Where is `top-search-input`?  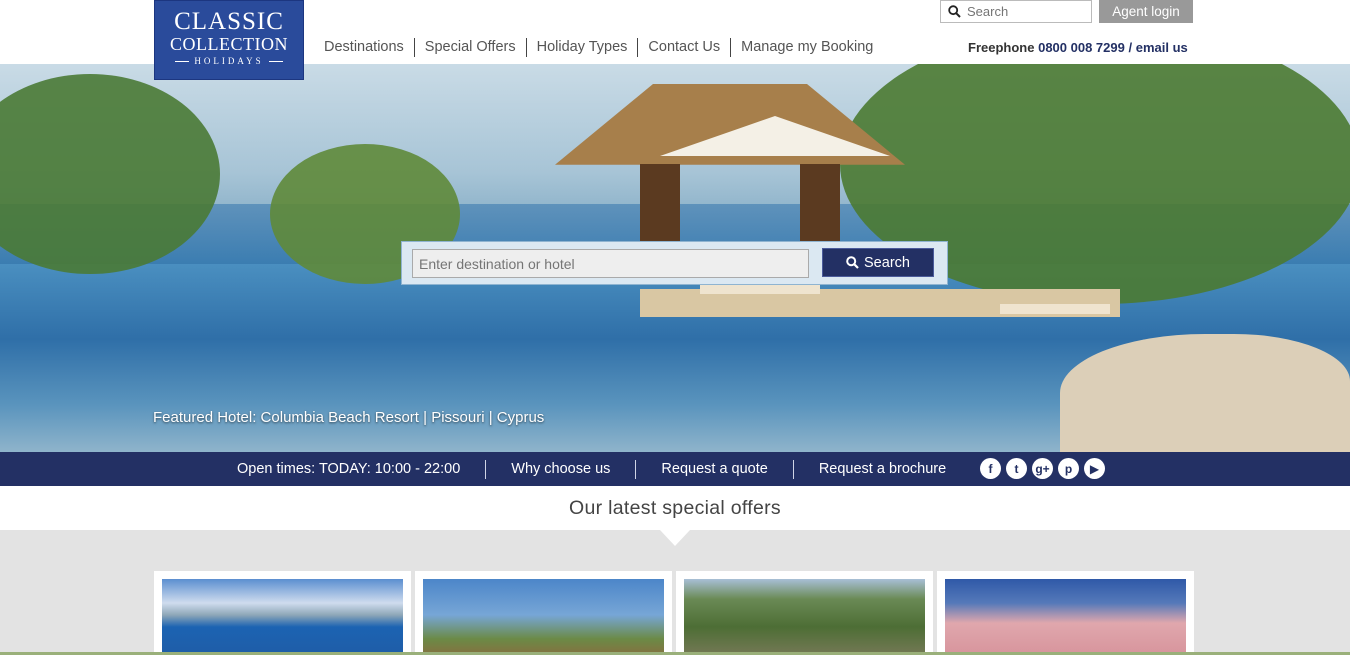
top-search-input is located at coordinates (1026, 11).